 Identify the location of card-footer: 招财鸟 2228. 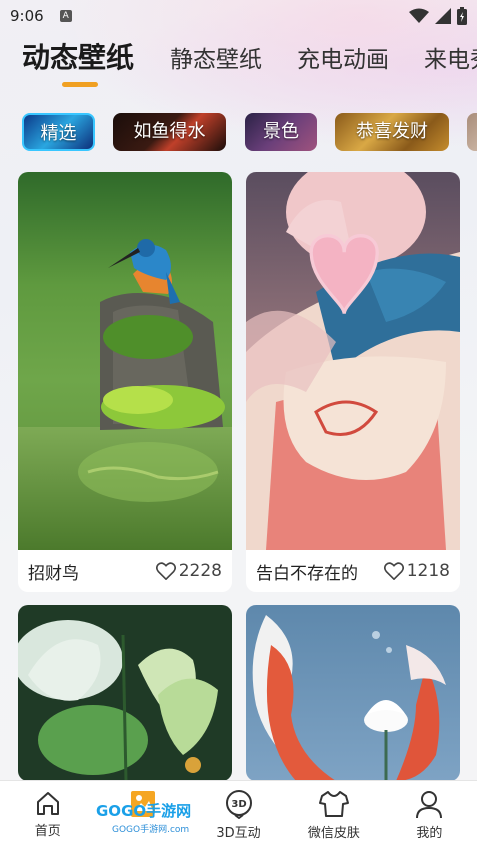
(125, 571).